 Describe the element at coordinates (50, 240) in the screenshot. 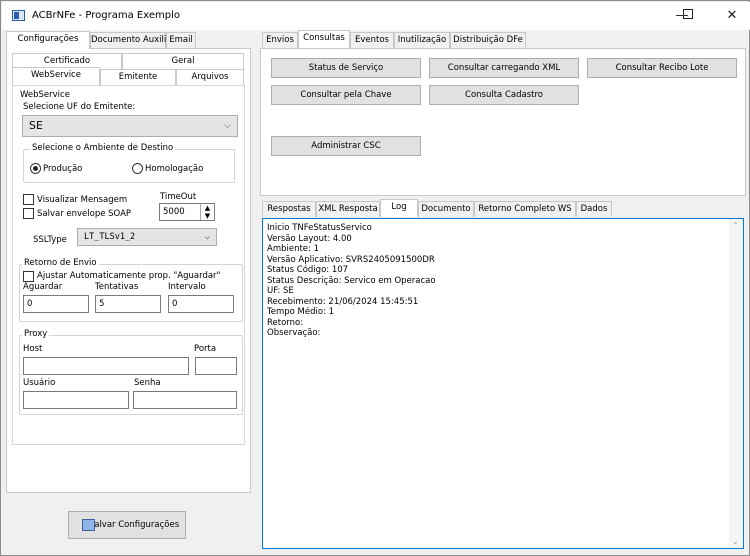

I see `ssltype-label: SSLType` at that location.